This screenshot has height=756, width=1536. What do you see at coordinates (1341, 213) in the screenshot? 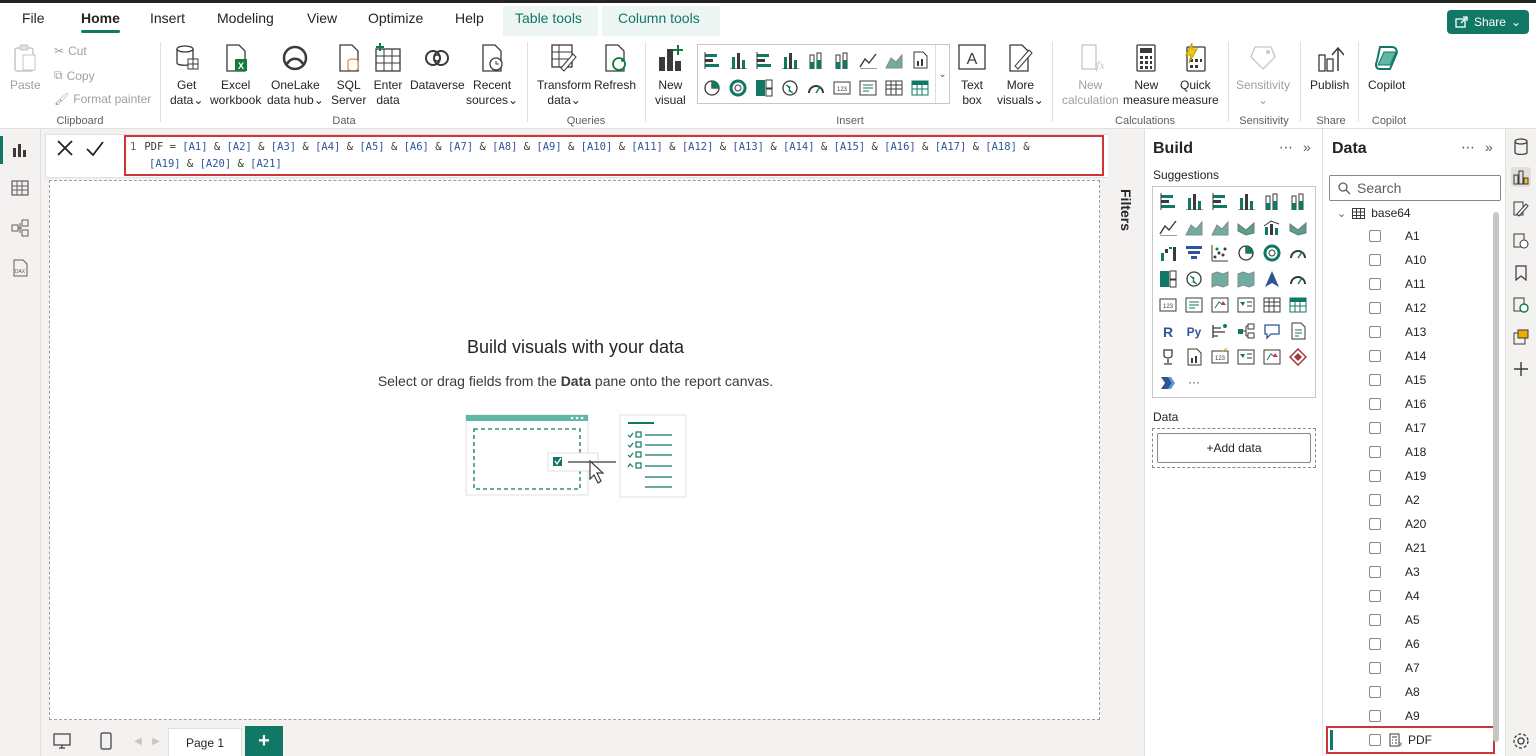
I see `chevron-down-icon: ⌄` at bounding box center [1341, 213].